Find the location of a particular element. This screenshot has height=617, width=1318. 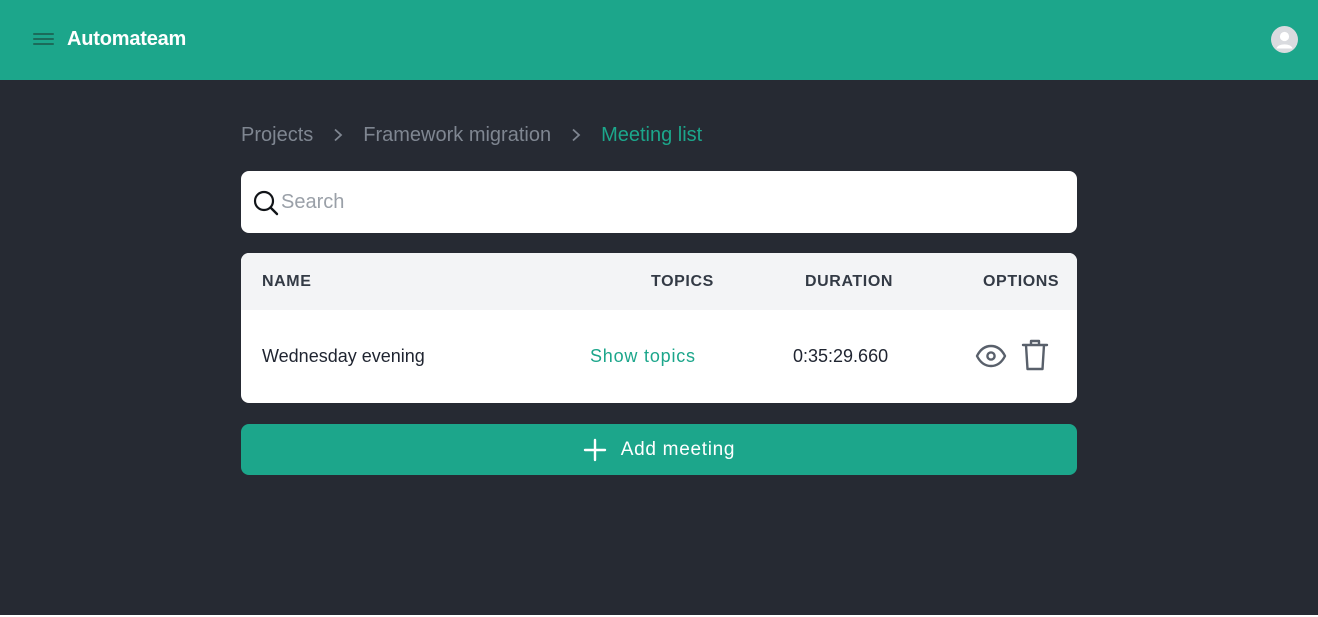

search-icon is located at coordinates (266, 203).